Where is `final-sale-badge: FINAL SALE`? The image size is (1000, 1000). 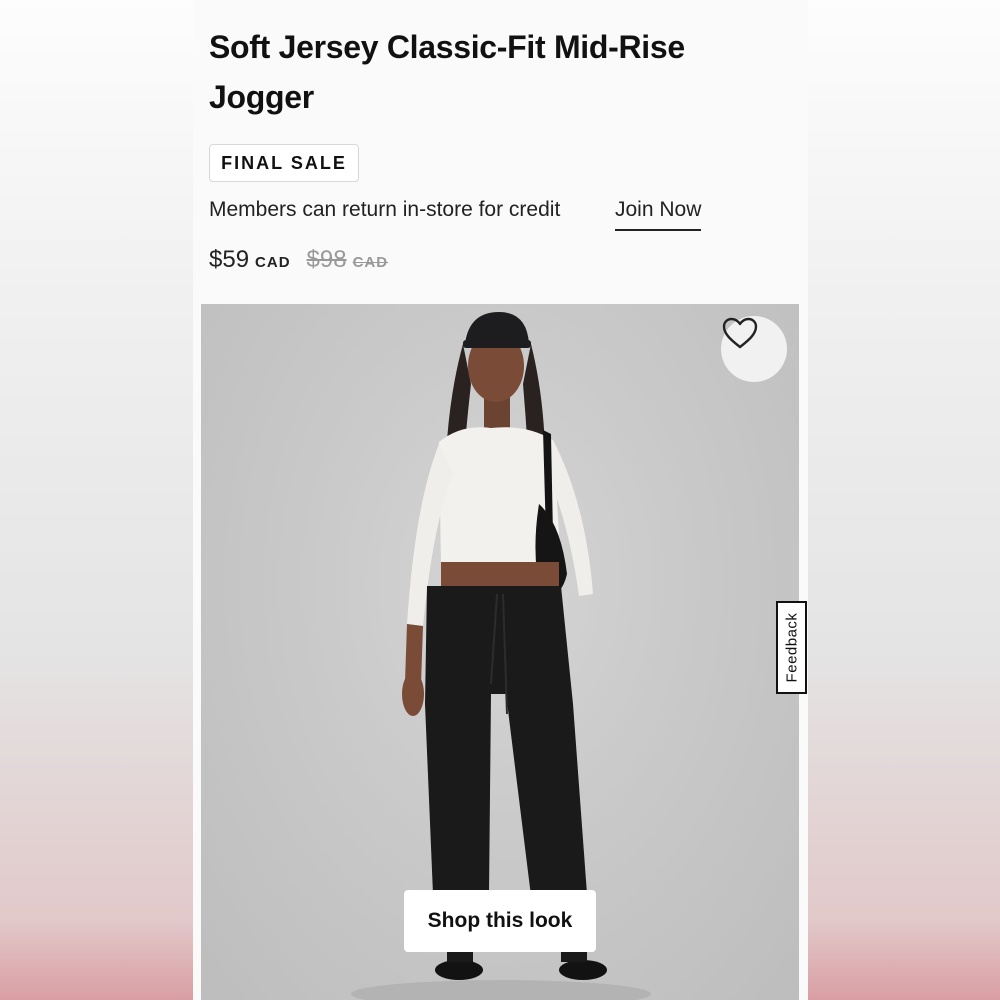
final-sale-badge: FINAL SALE is located at coordinates (284, 163).